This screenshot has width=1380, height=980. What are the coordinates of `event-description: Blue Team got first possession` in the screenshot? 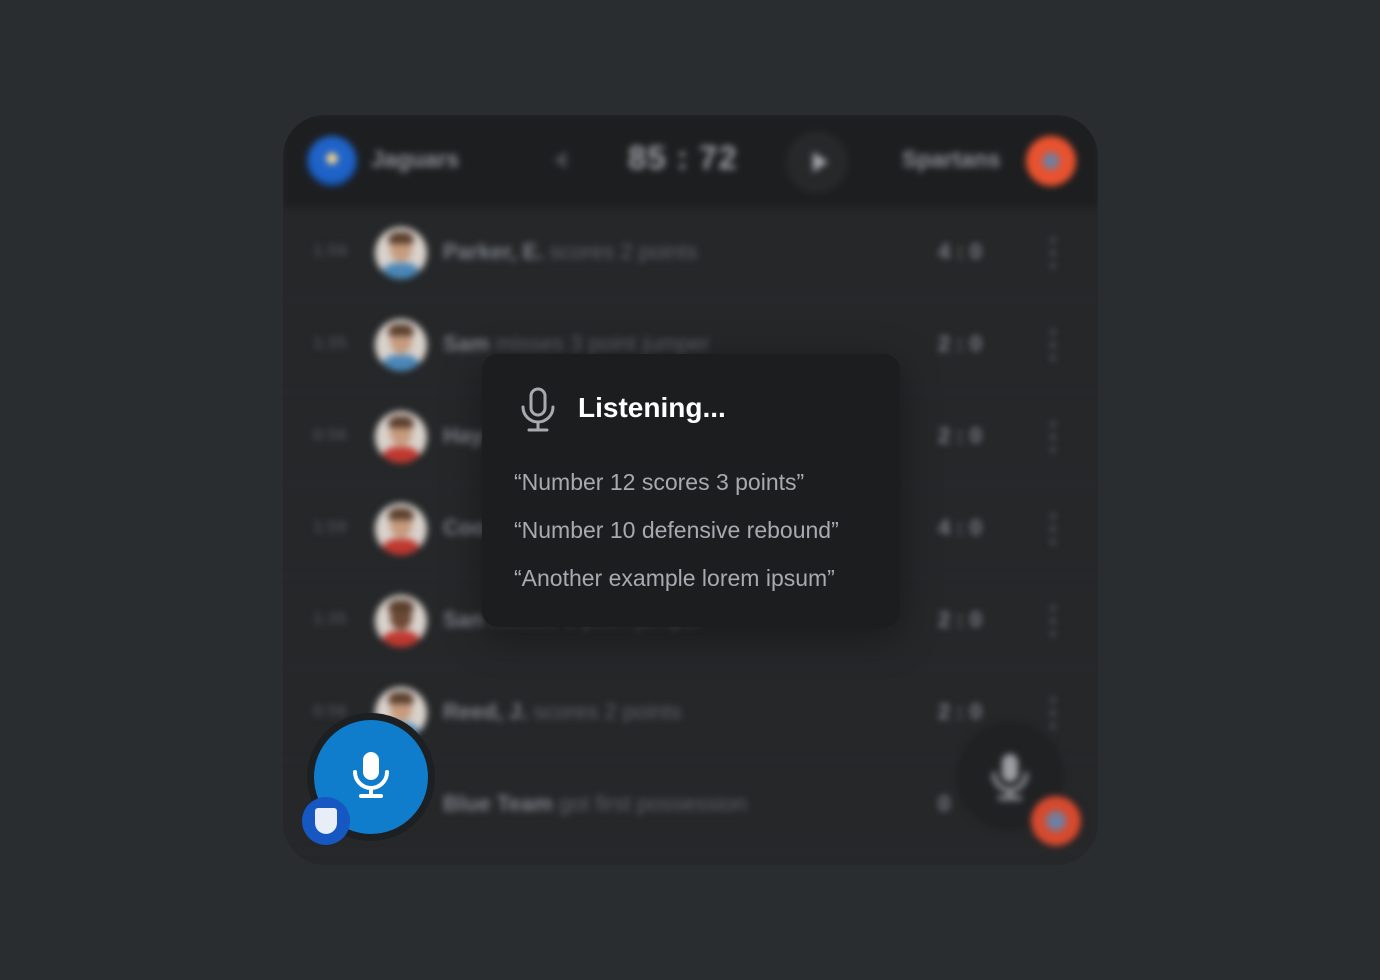 It's located at (595, 804).